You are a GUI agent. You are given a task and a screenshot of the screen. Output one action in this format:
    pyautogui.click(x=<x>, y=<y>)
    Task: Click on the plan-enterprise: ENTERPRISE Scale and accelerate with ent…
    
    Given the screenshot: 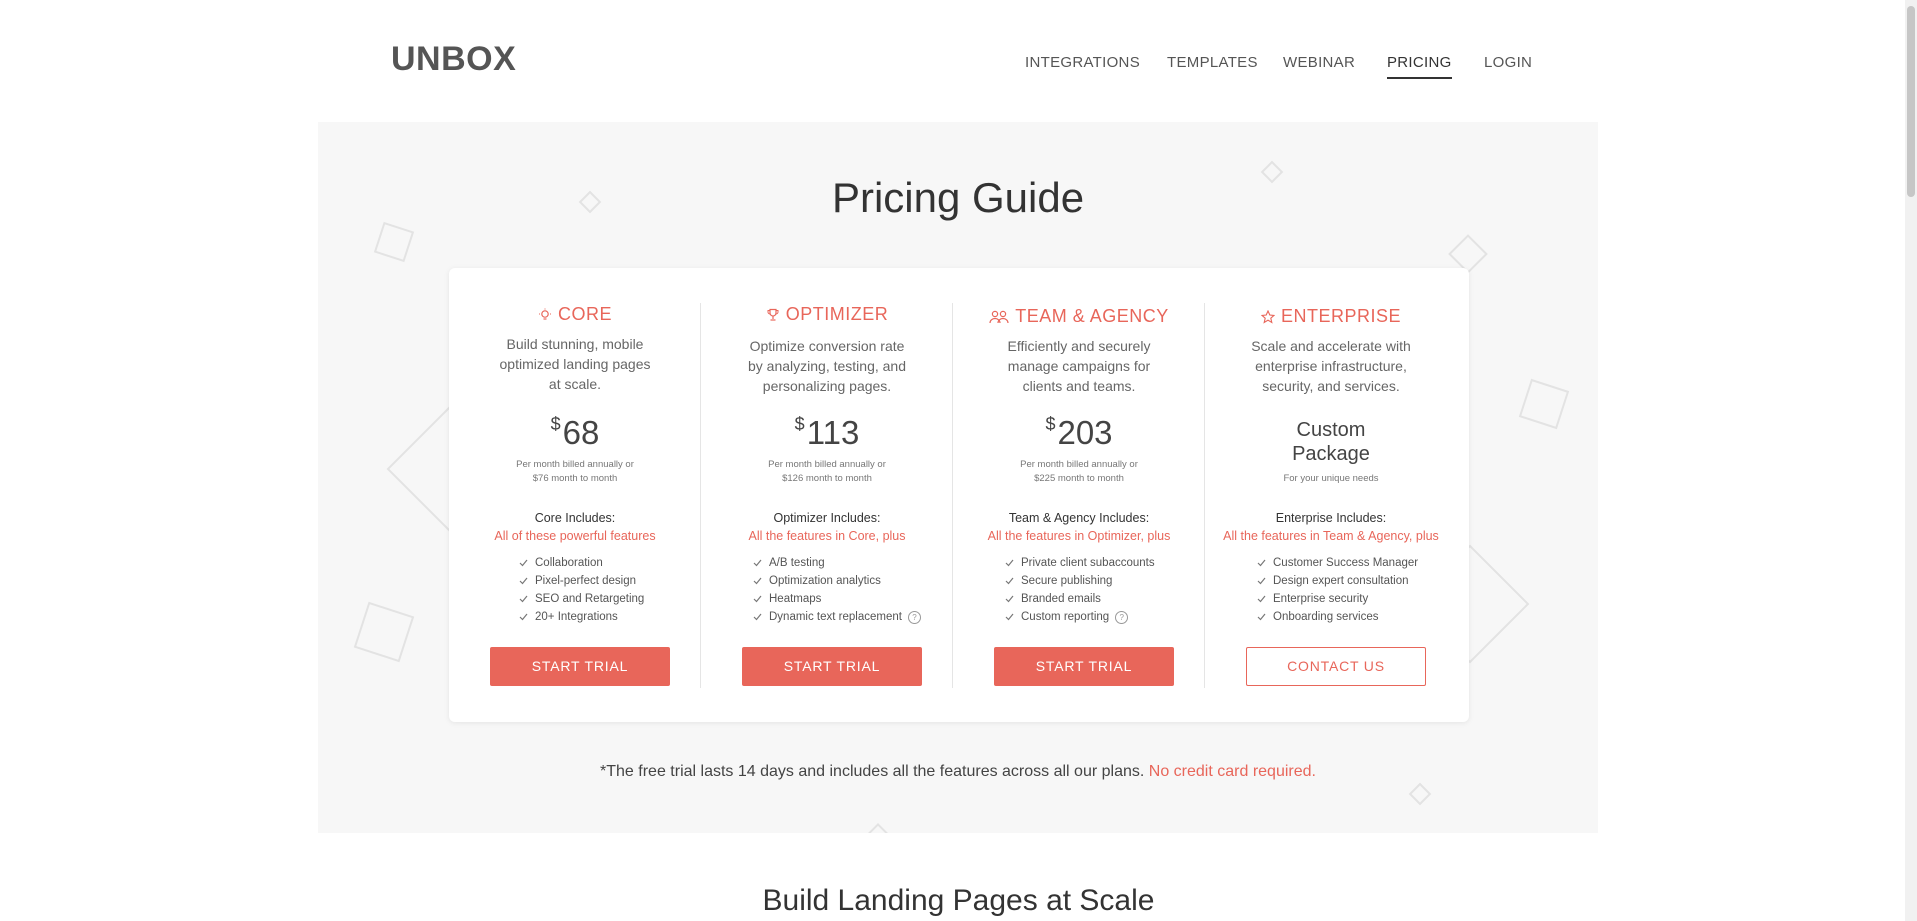 What is the action you would take?
    pyautogui.click(x=1330, y=495)
    